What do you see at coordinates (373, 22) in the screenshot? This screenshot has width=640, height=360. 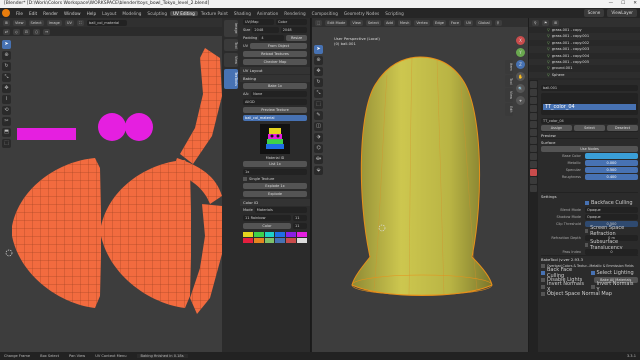 I see `viewport-menu-select: Select` at bounding box center [373, 22].